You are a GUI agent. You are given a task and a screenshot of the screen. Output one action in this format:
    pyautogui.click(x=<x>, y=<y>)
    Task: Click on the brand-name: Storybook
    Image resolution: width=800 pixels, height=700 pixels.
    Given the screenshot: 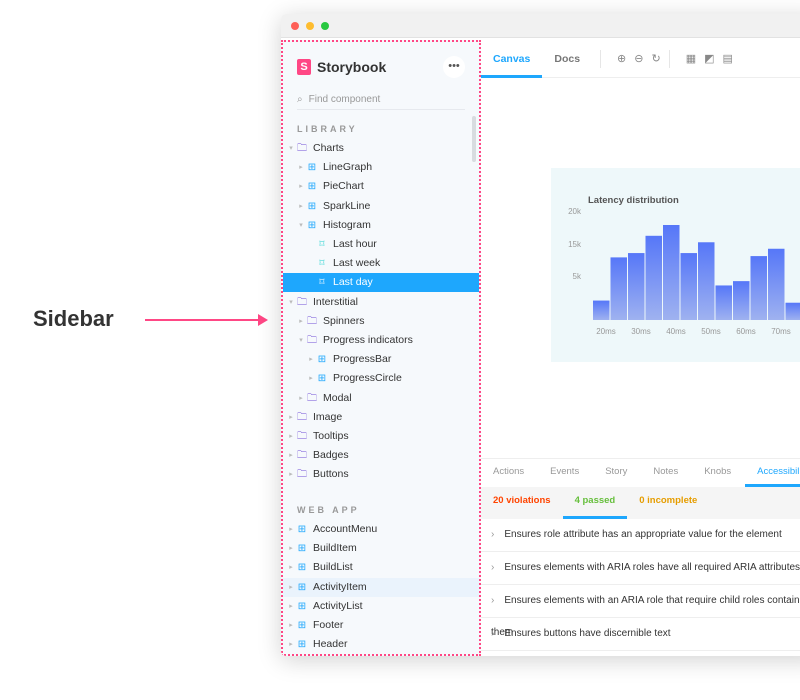 What is the action you would take?
    pyautogui.click(x=352, y=67)
    